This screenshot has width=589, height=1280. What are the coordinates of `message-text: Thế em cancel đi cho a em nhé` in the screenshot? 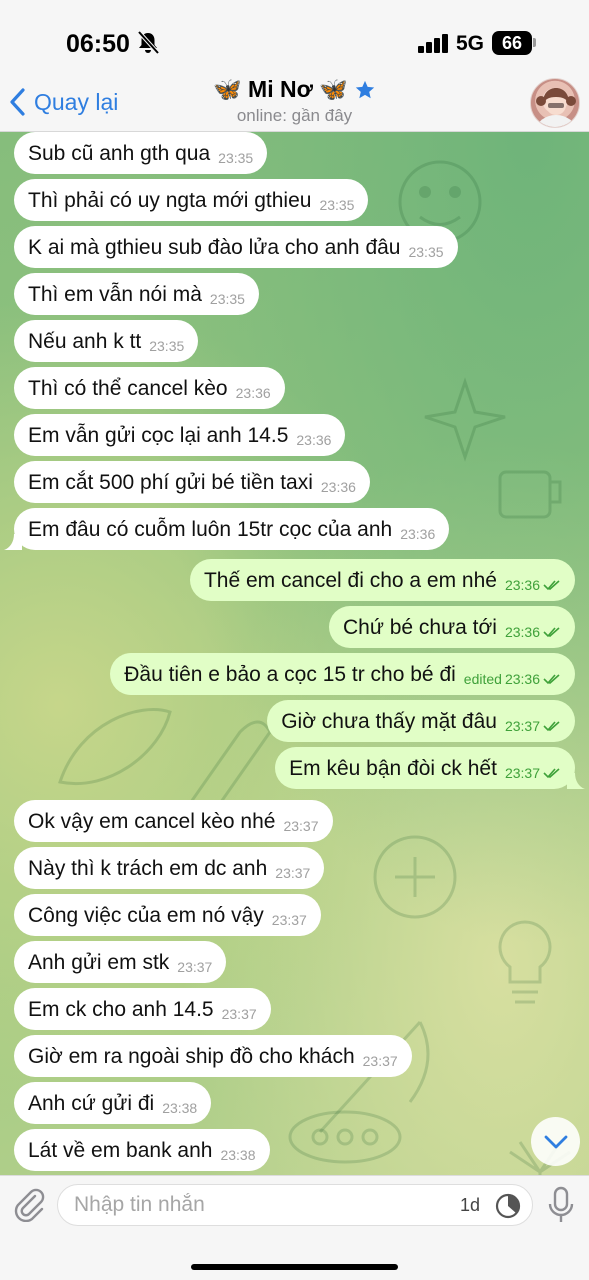 It's located at (350, 580).